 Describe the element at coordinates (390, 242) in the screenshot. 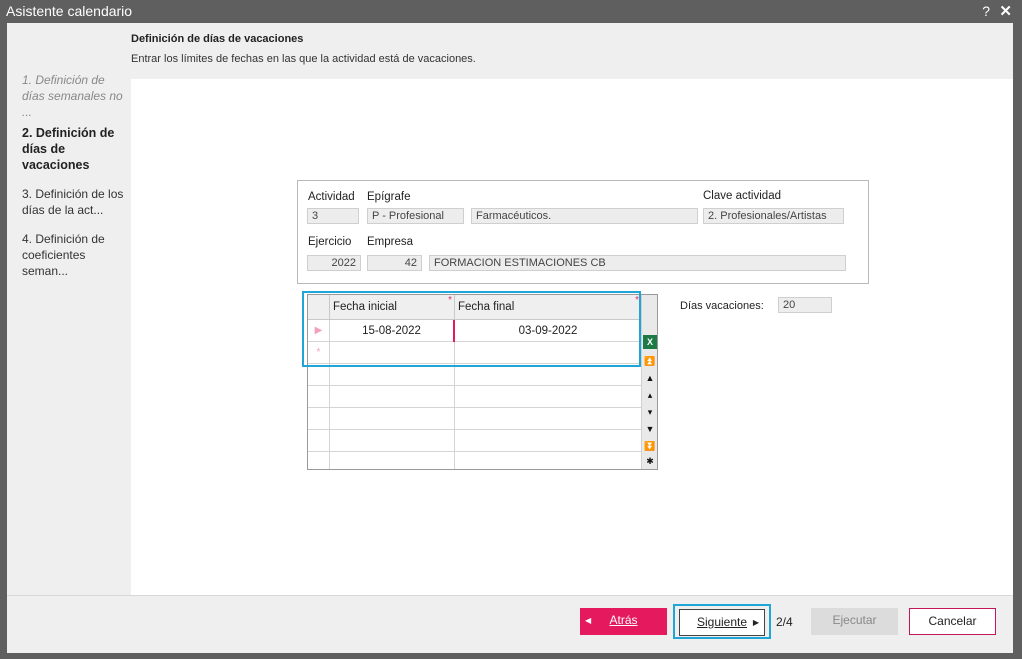

I see `empresa-label: Empresa` at that location.